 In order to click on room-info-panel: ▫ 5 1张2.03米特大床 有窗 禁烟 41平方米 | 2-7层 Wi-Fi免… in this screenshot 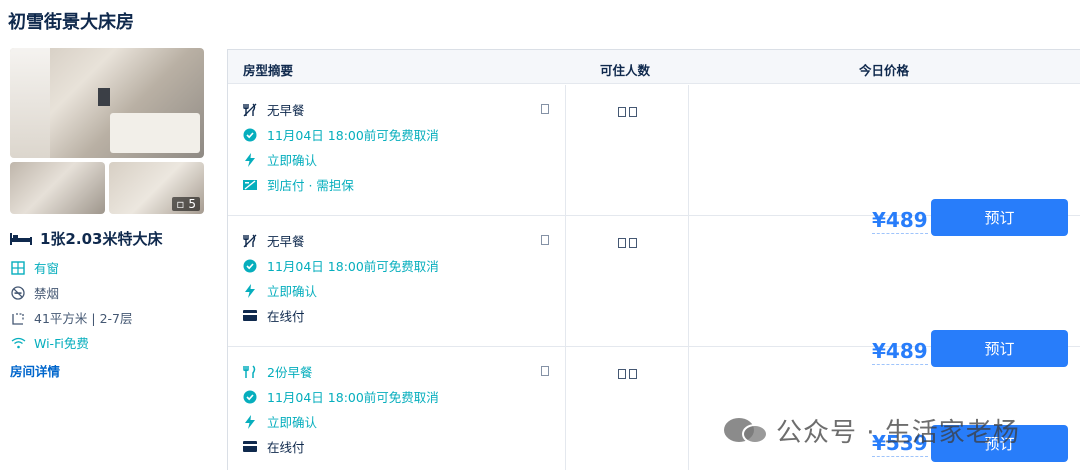, I will do `click(107, 214)`.